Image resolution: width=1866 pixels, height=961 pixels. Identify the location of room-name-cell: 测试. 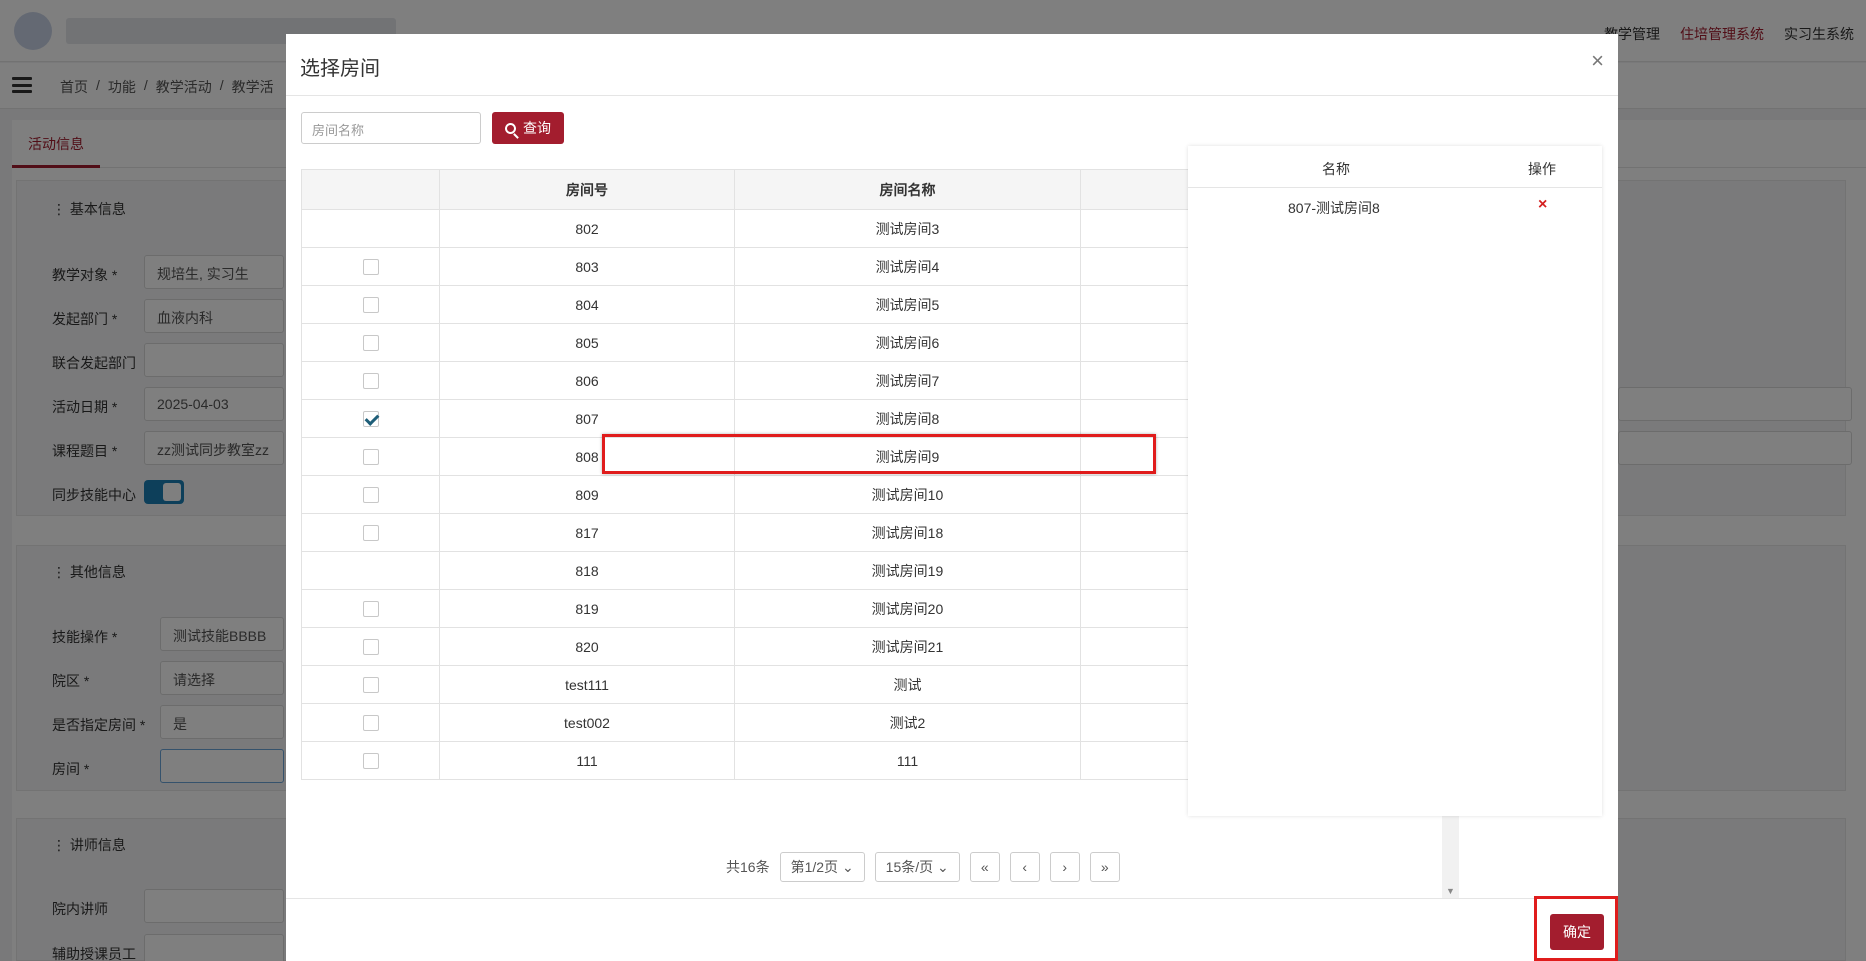
(907, 684).